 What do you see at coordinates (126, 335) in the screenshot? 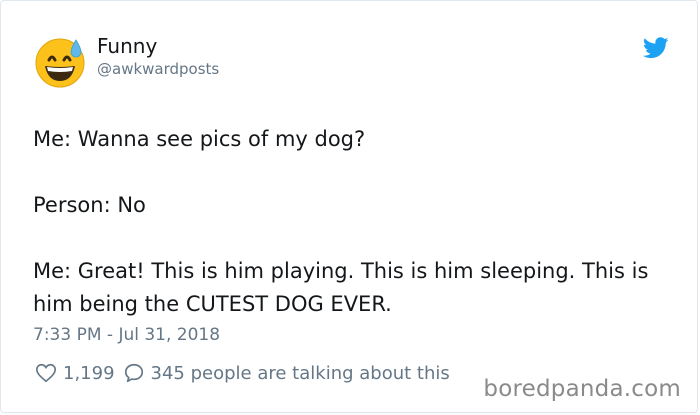
I see `tweet-timestamp: 7:33 PM - Jul 31, 2018` at bounding box center [126, 335].